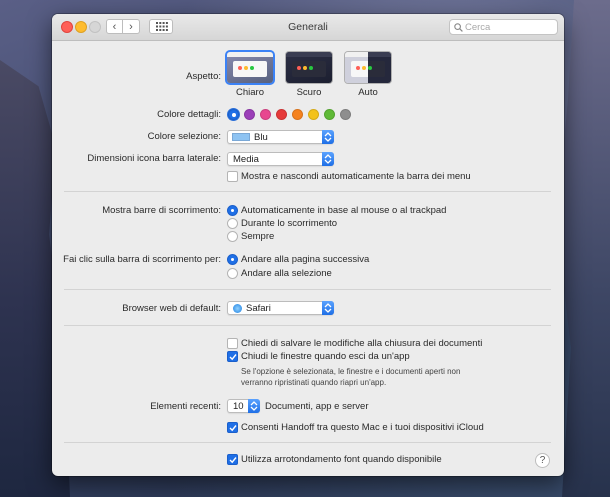 This screenshot has height=497, width=610. What do you see at coordinates (250, 92) in the screenshot?
I see `appearance-light-label: Chiaro` at bounding box center [250, 92].